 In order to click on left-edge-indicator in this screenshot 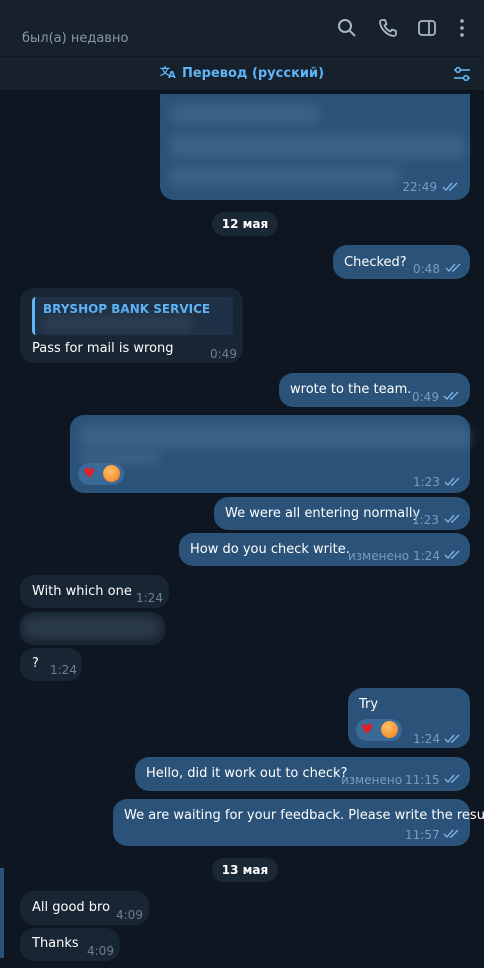, I will do `click(2, 913)`.